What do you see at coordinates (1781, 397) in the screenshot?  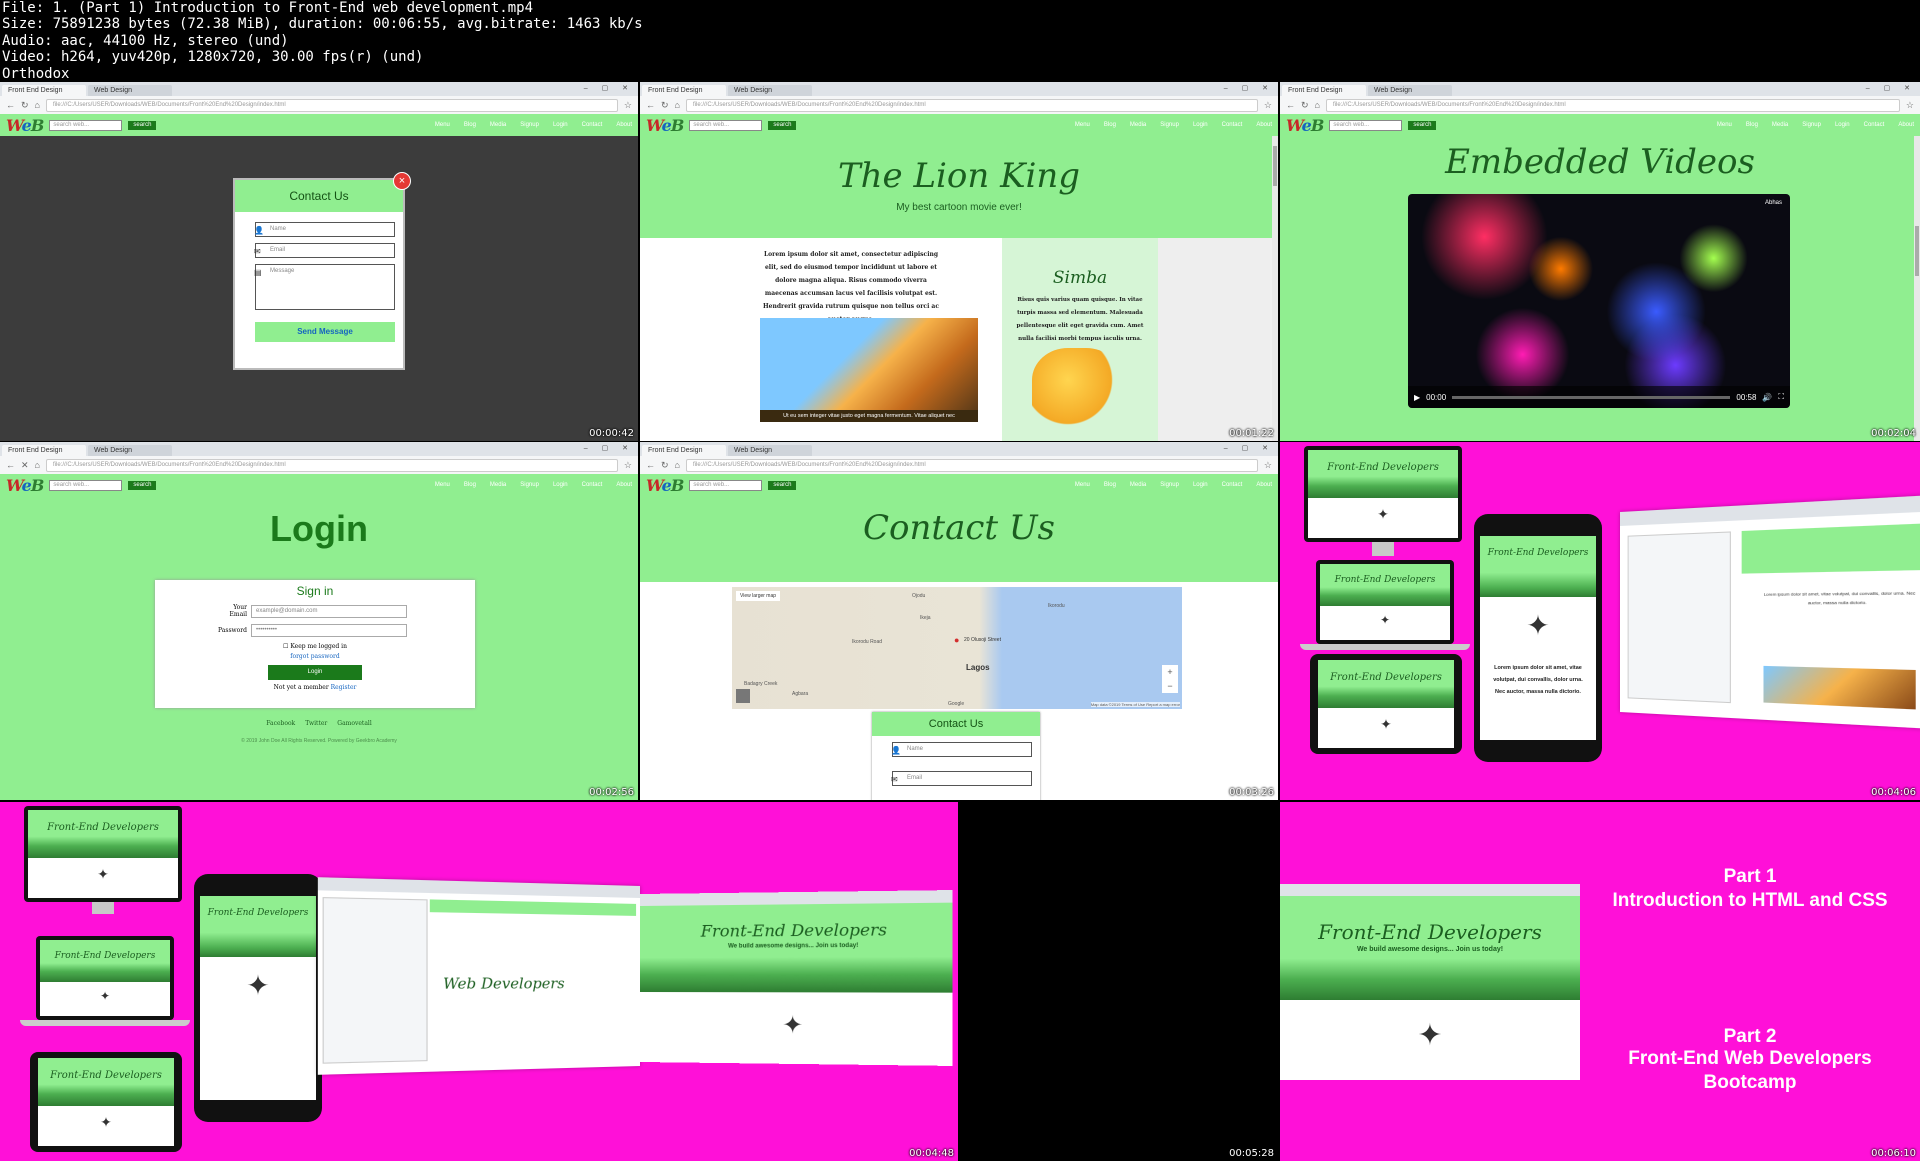 I see `fullscreen-icon: ⛶` at bounding box center [1781, 397].